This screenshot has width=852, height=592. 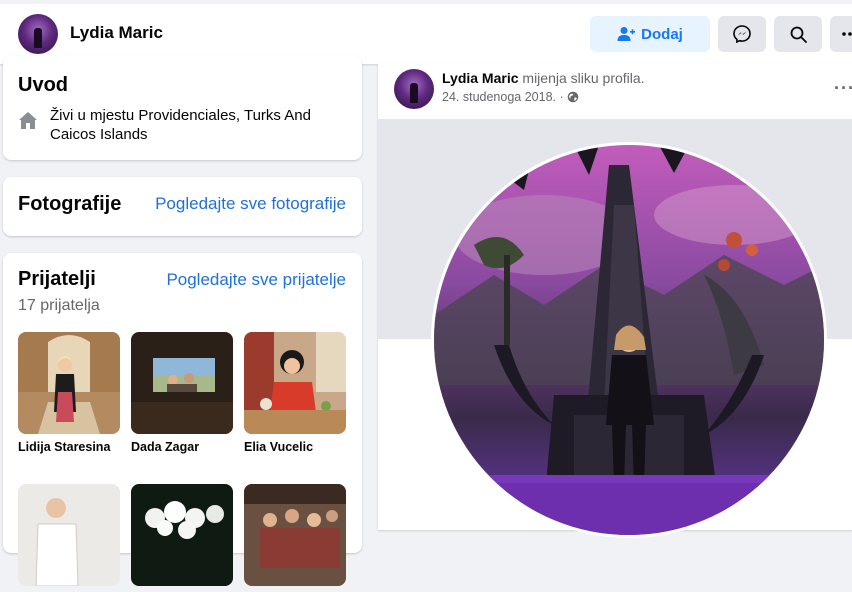 What do you see at coordinates (59, 305) in the screenshot?
I see `friends-count: 17 prijatelja` at bounding box center [59, 305].